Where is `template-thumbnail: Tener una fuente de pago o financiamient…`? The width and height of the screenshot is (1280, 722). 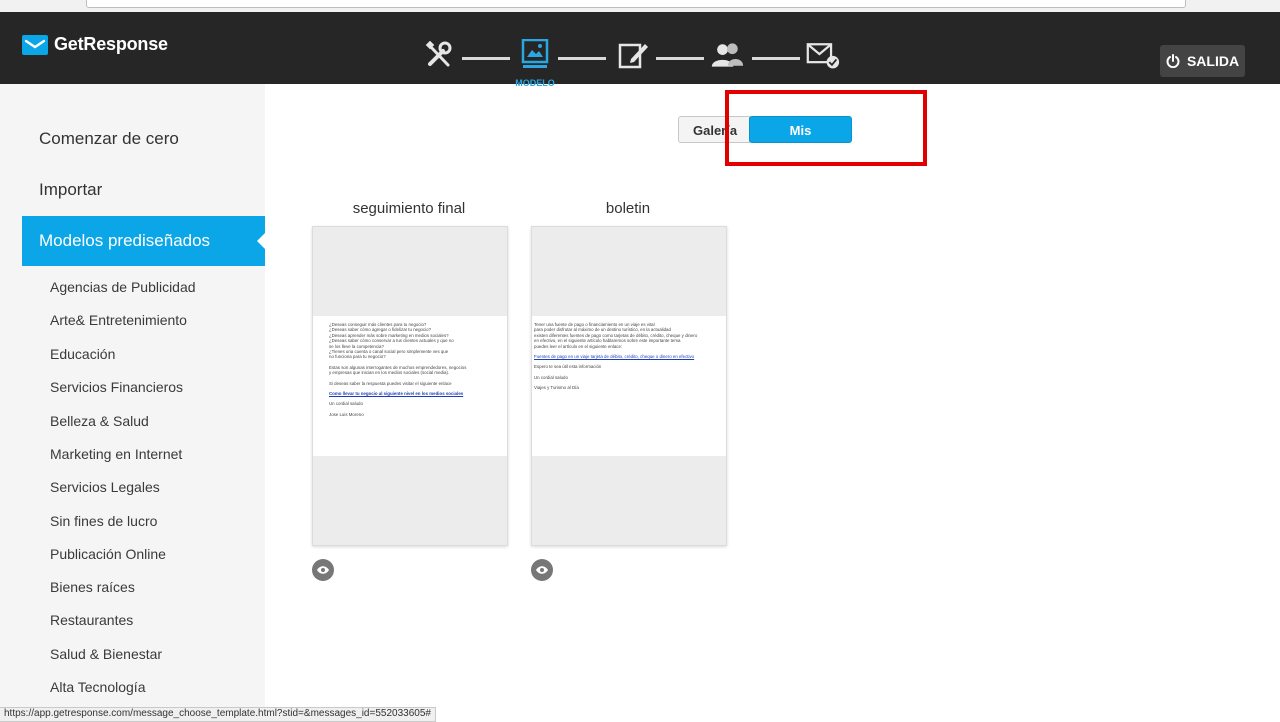 template-thumbnail: Tener una fuente de pago o financiamient… is located at coordinates (629, 386).